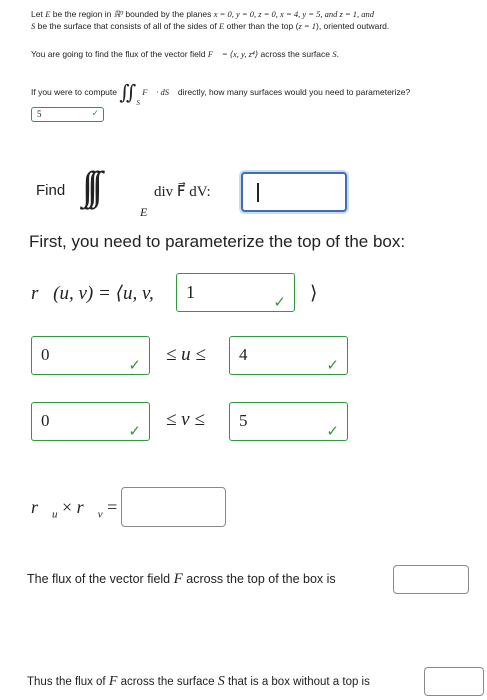  I want to click on integral-subscript: S, so click(138, 103).